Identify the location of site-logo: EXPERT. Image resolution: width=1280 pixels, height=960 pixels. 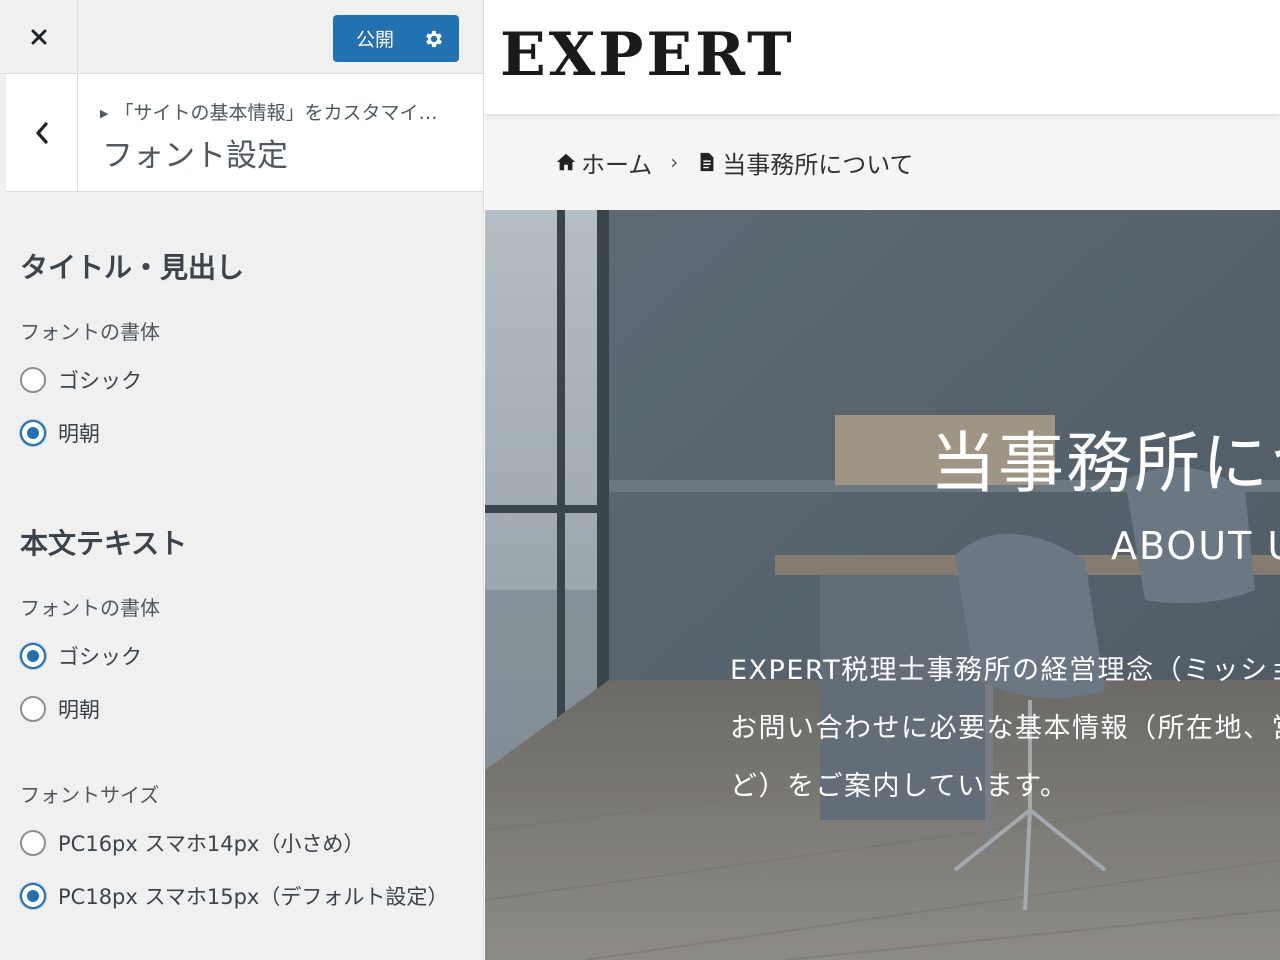
(647, 55).